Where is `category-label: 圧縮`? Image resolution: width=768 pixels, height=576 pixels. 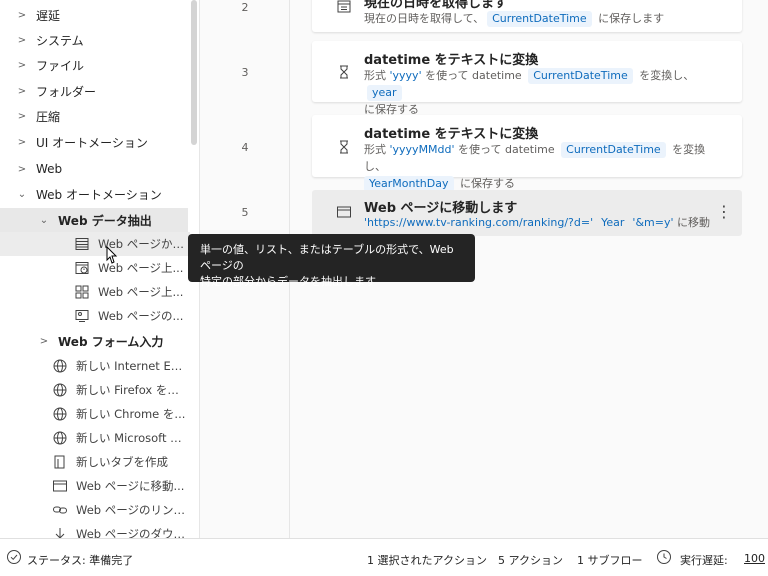 category-label: 圧縮 is located at coordinates (48, 116).